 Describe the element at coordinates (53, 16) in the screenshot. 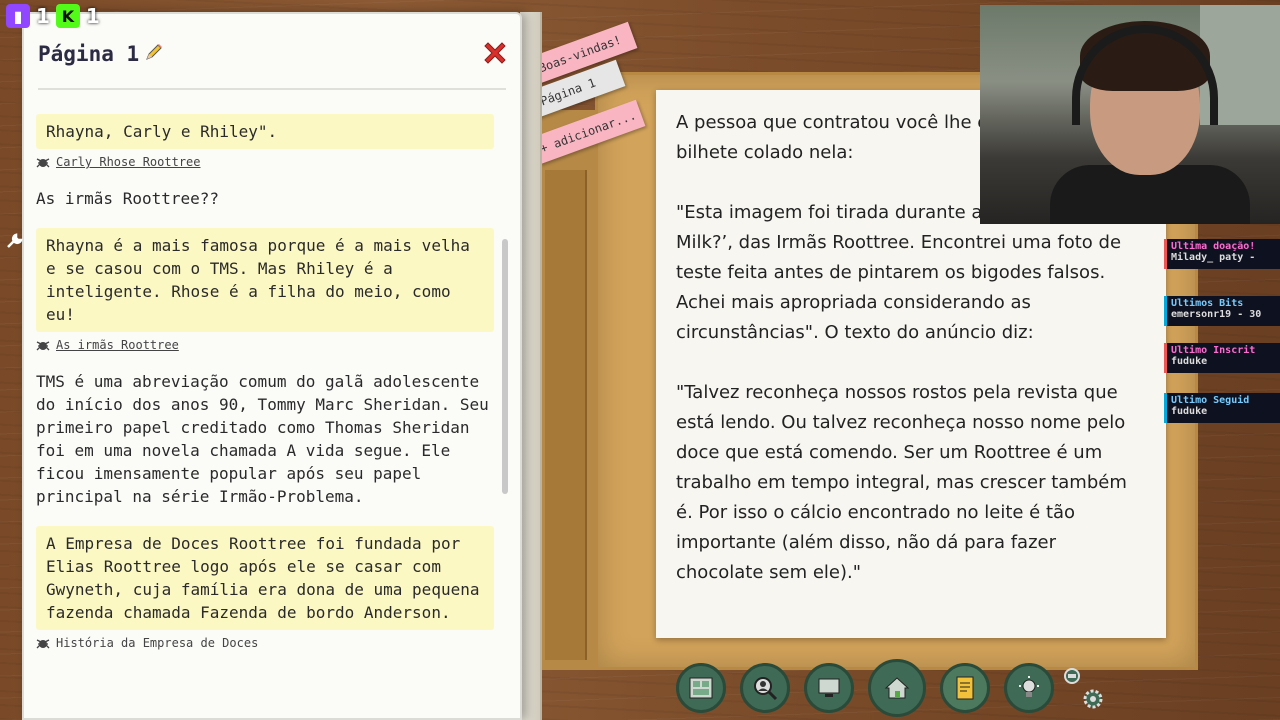

I see `stream-counters: ▮ 1 K 1` at that location.